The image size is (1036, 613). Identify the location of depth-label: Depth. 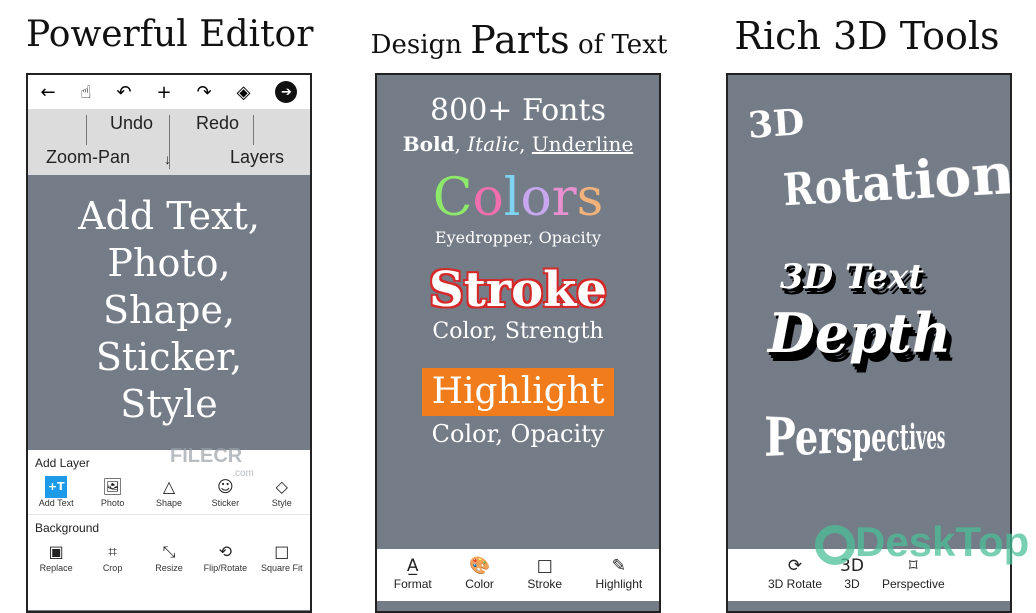
(860, 333).